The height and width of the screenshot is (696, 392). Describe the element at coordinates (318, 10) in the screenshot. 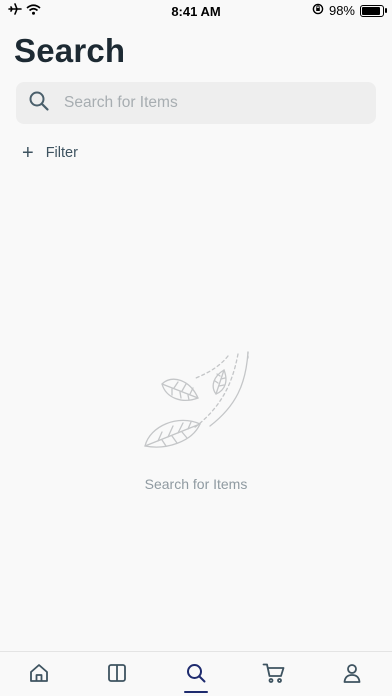

I see `rotation-lock-icon` at that location.